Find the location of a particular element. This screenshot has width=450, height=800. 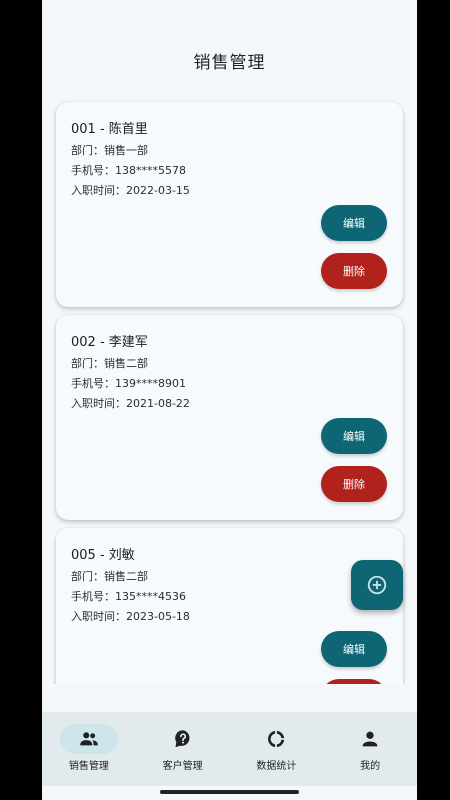

employee-hire-date: 入职时间：2022-03-15 is located at coordinates (130, 190).